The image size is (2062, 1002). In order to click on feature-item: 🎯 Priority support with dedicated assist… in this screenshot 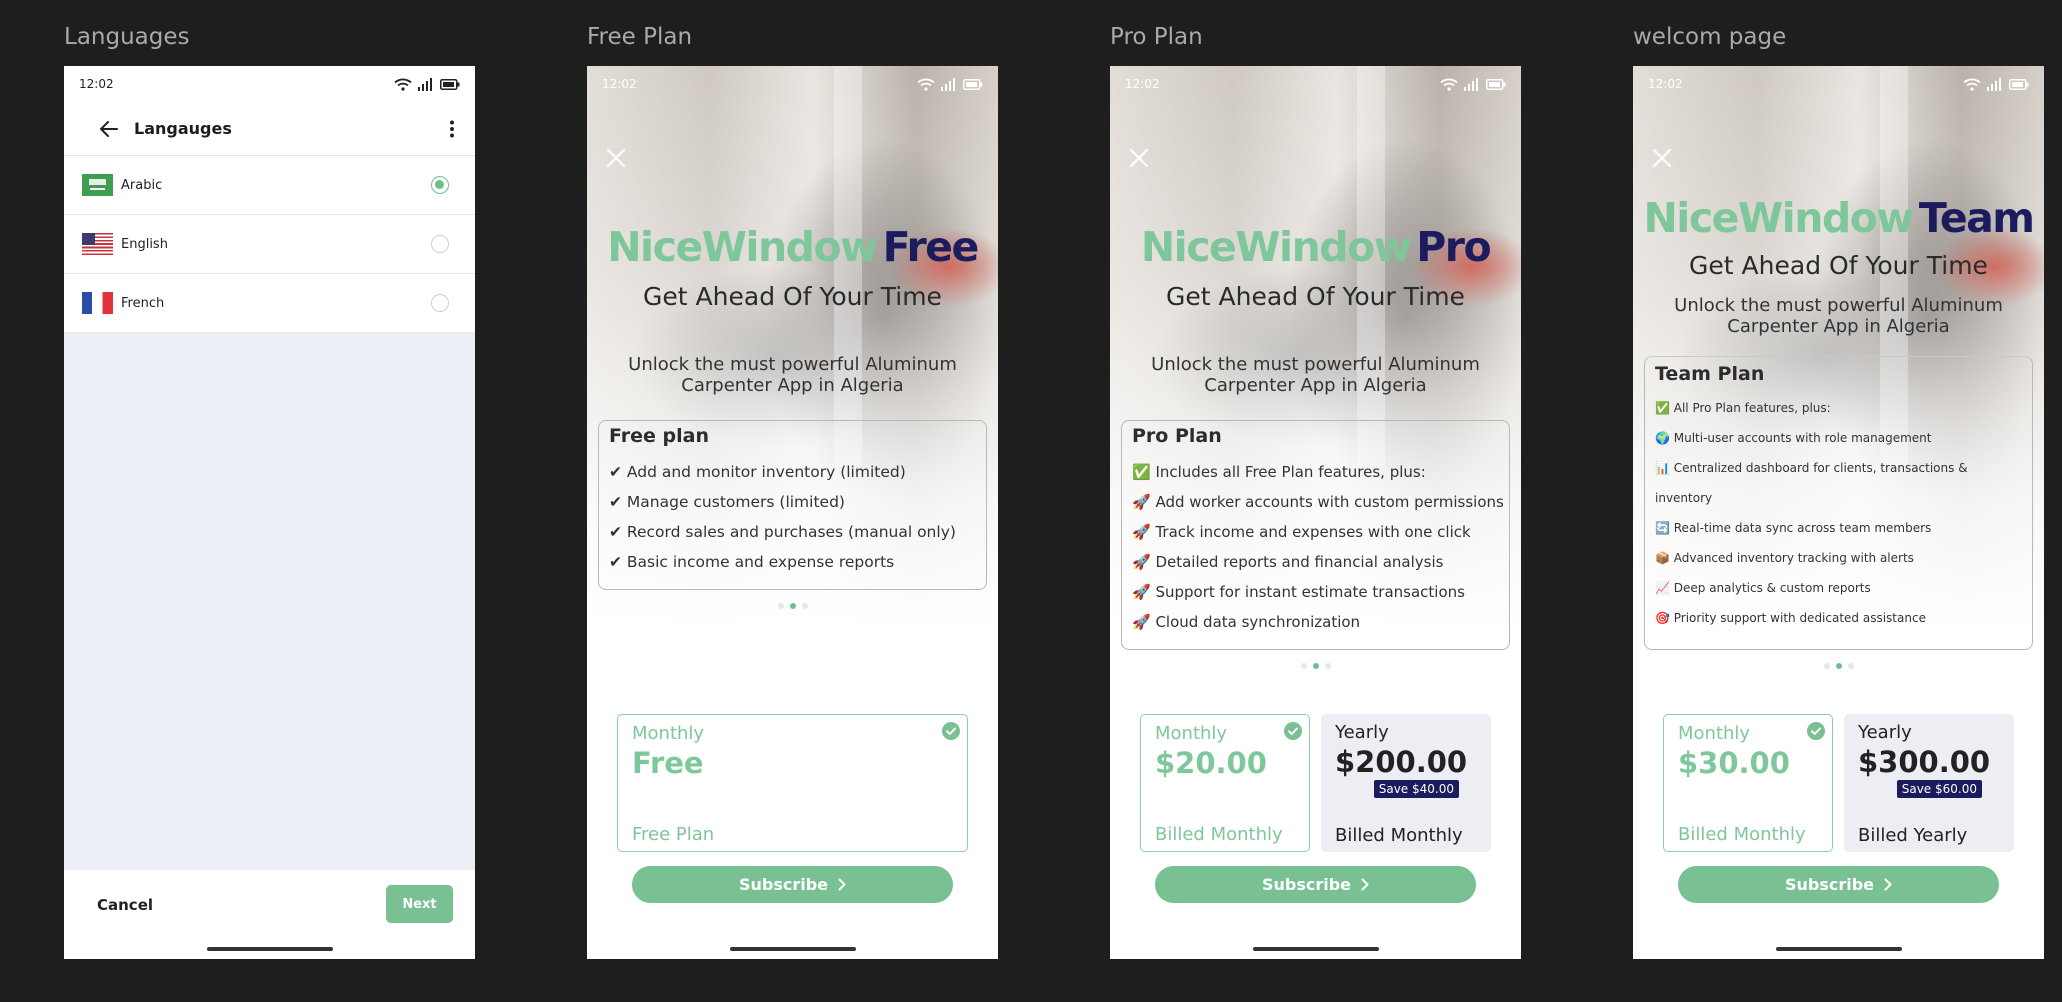, I will do `click(1790, 618)`.